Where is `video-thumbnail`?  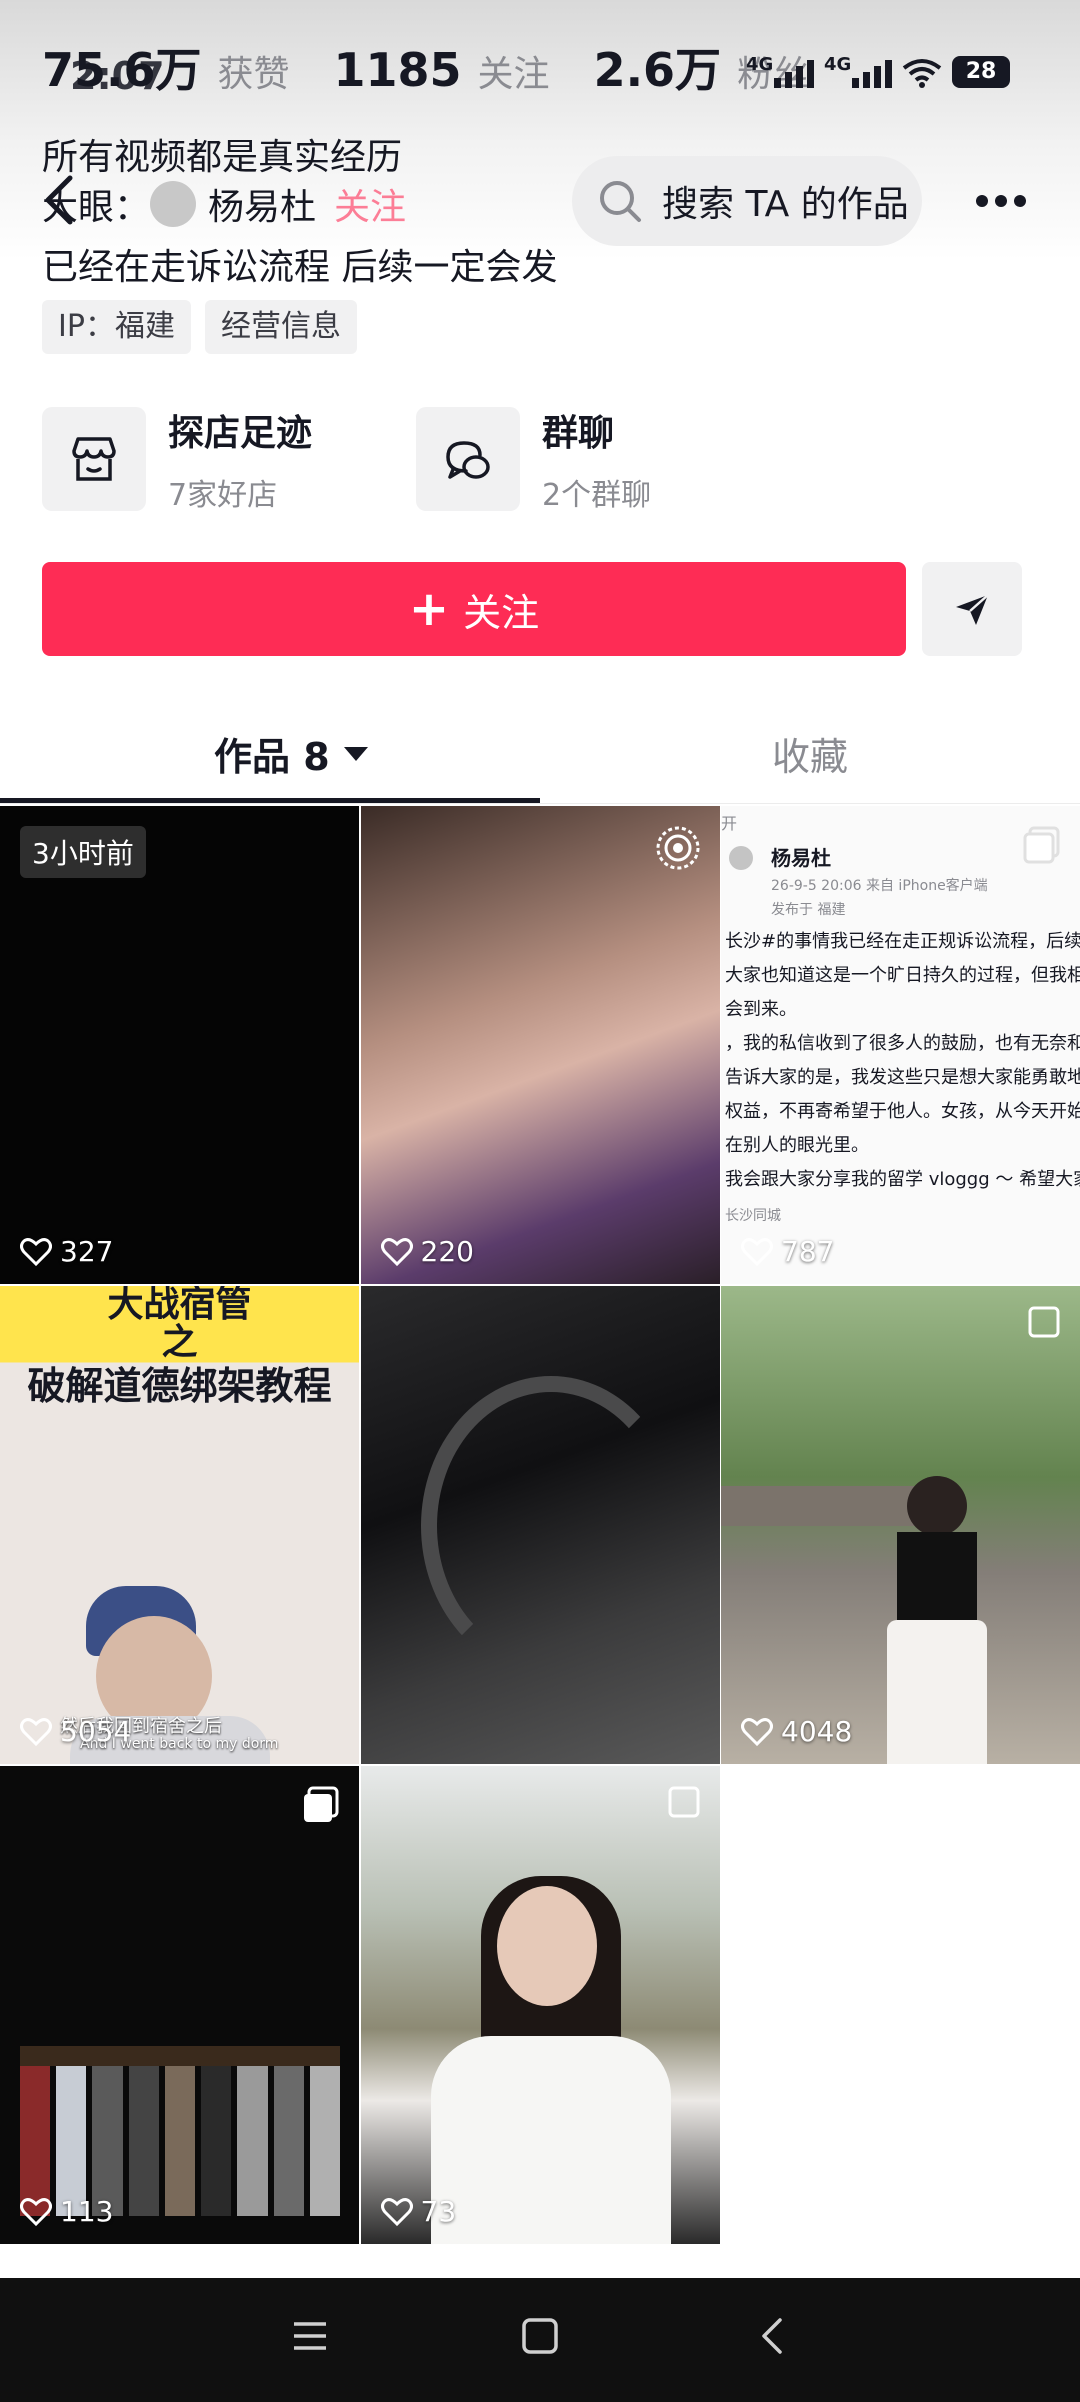
video-thumbnail is located at coordinates (540, 1525).